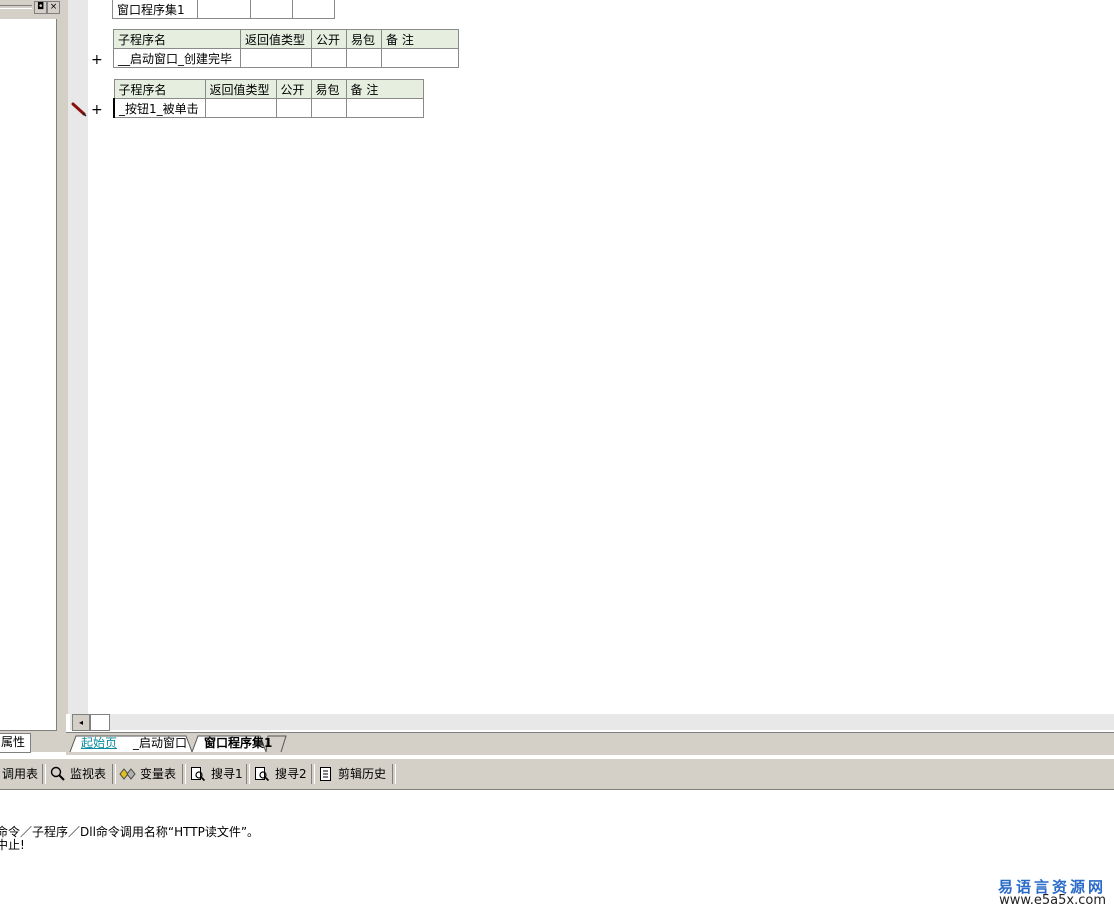  Describe the element at coordinates (20, 774) in the screenshot. I see `tab-call-table: 调用表` at that location.